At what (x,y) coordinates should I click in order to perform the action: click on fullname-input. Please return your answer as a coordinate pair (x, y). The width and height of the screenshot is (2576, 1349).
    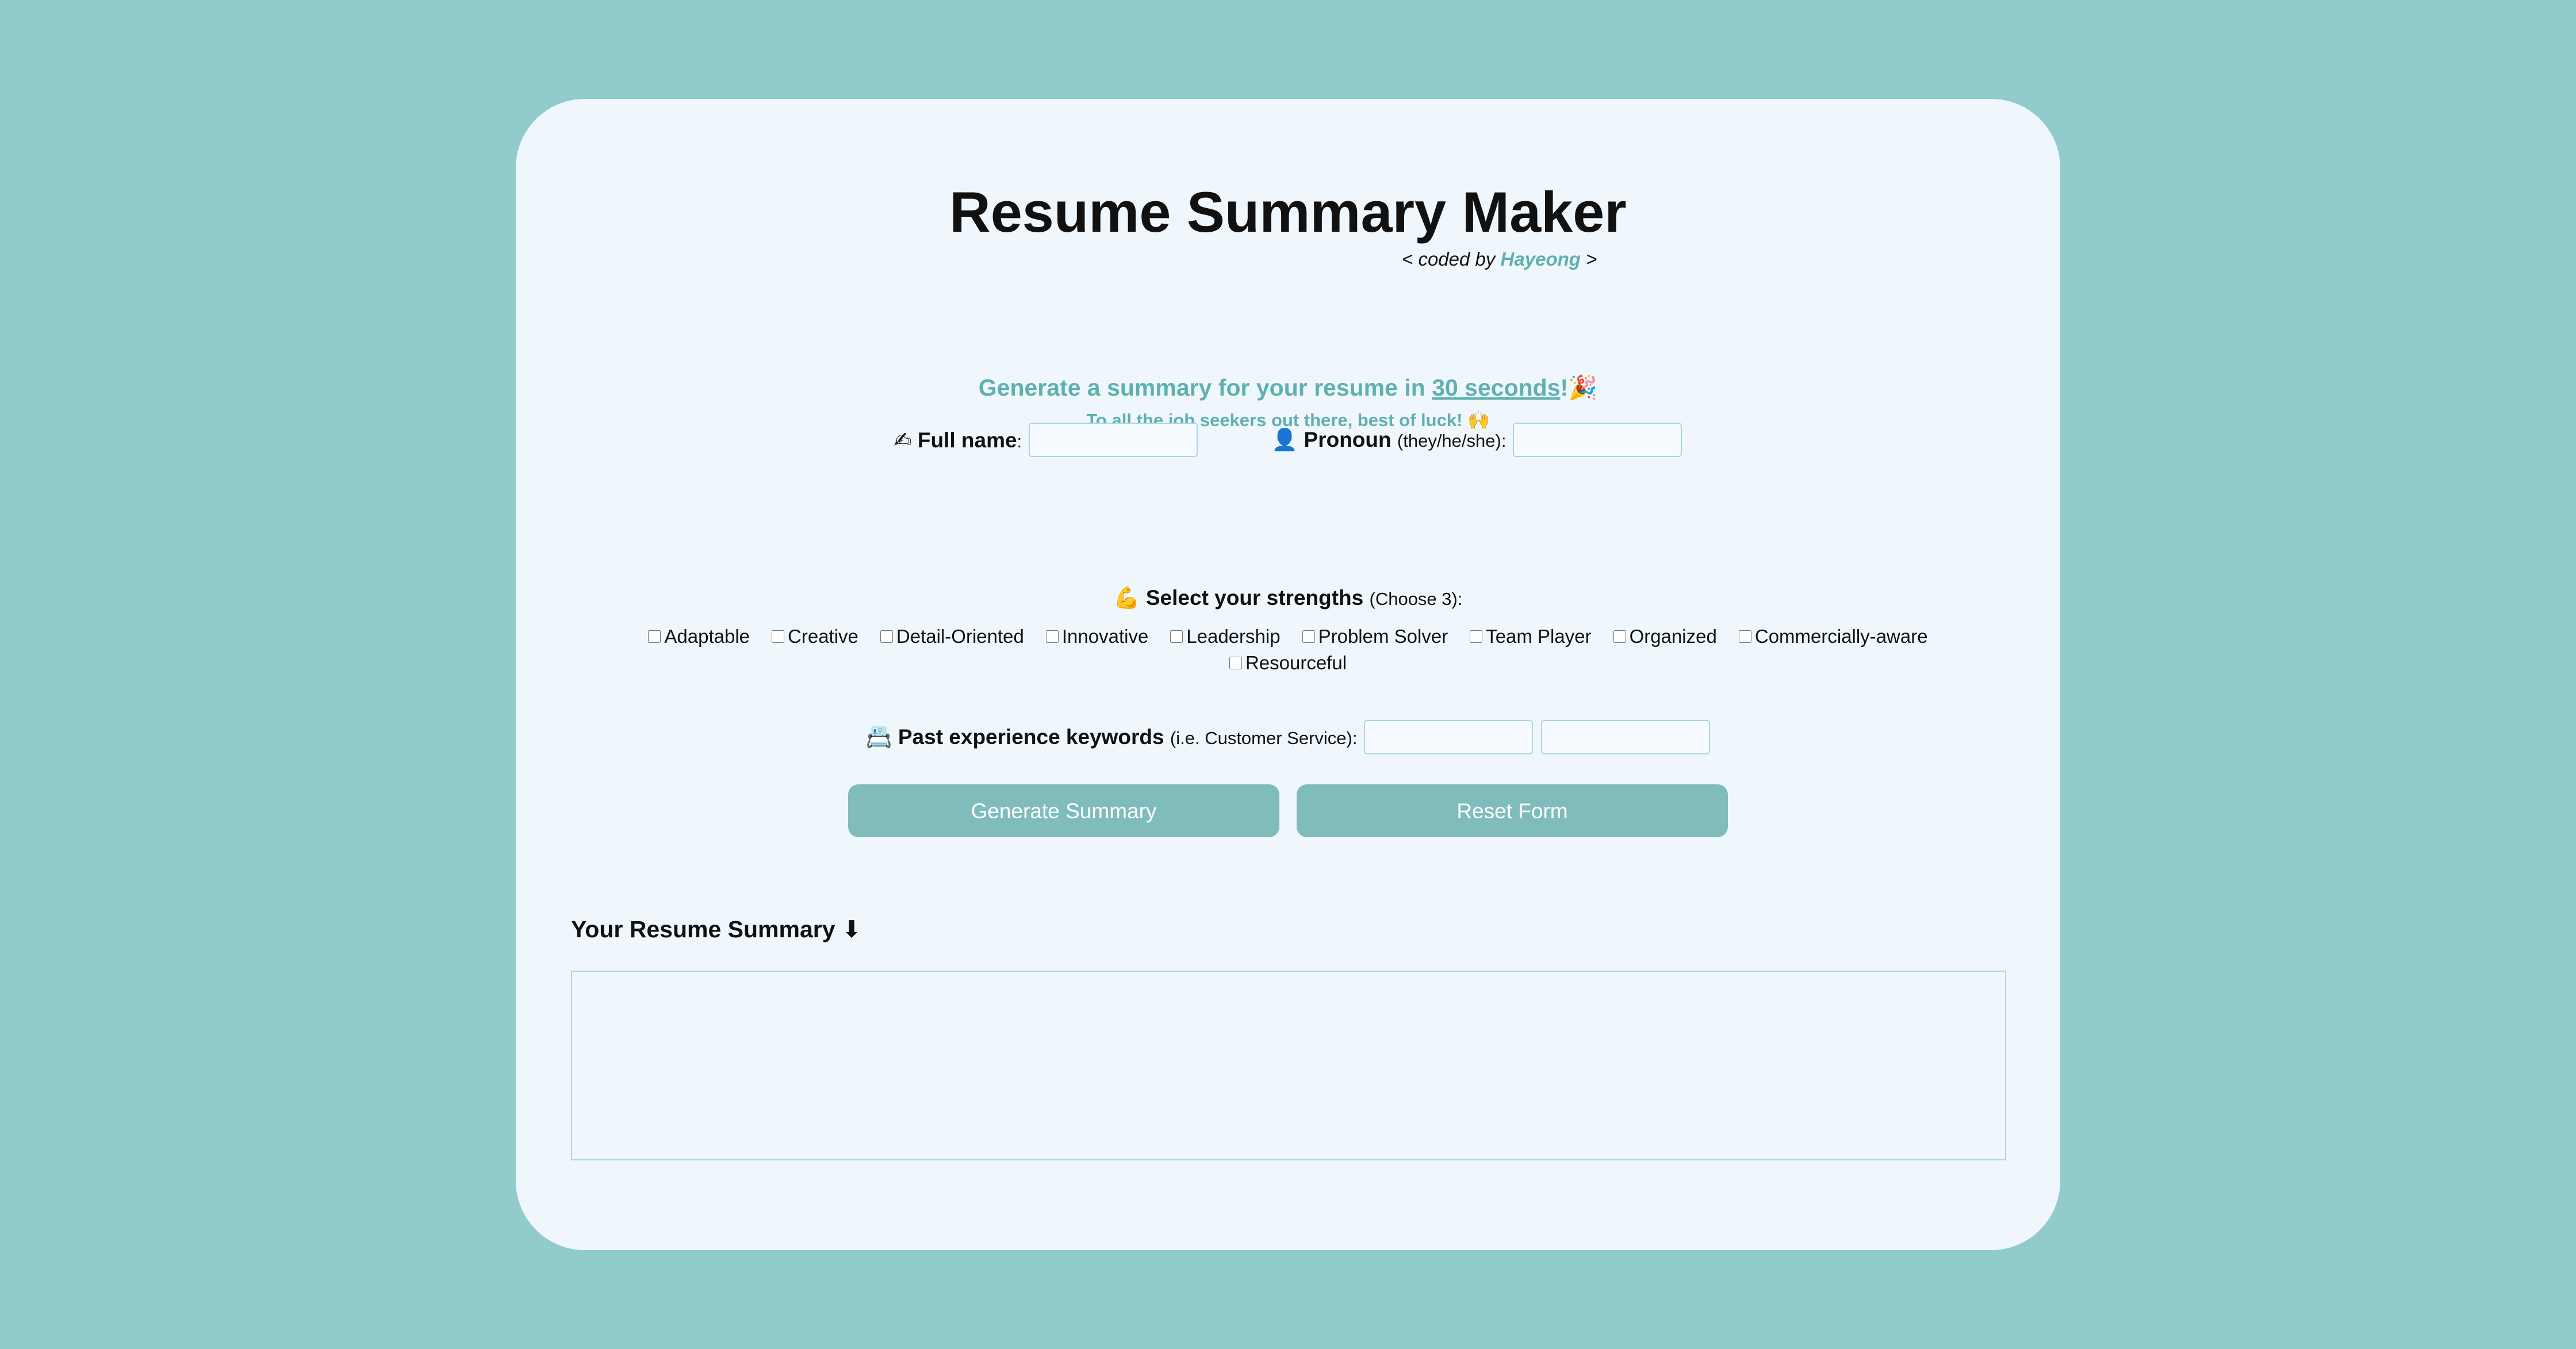
    Looking at the image, I should click on (1113, 440).